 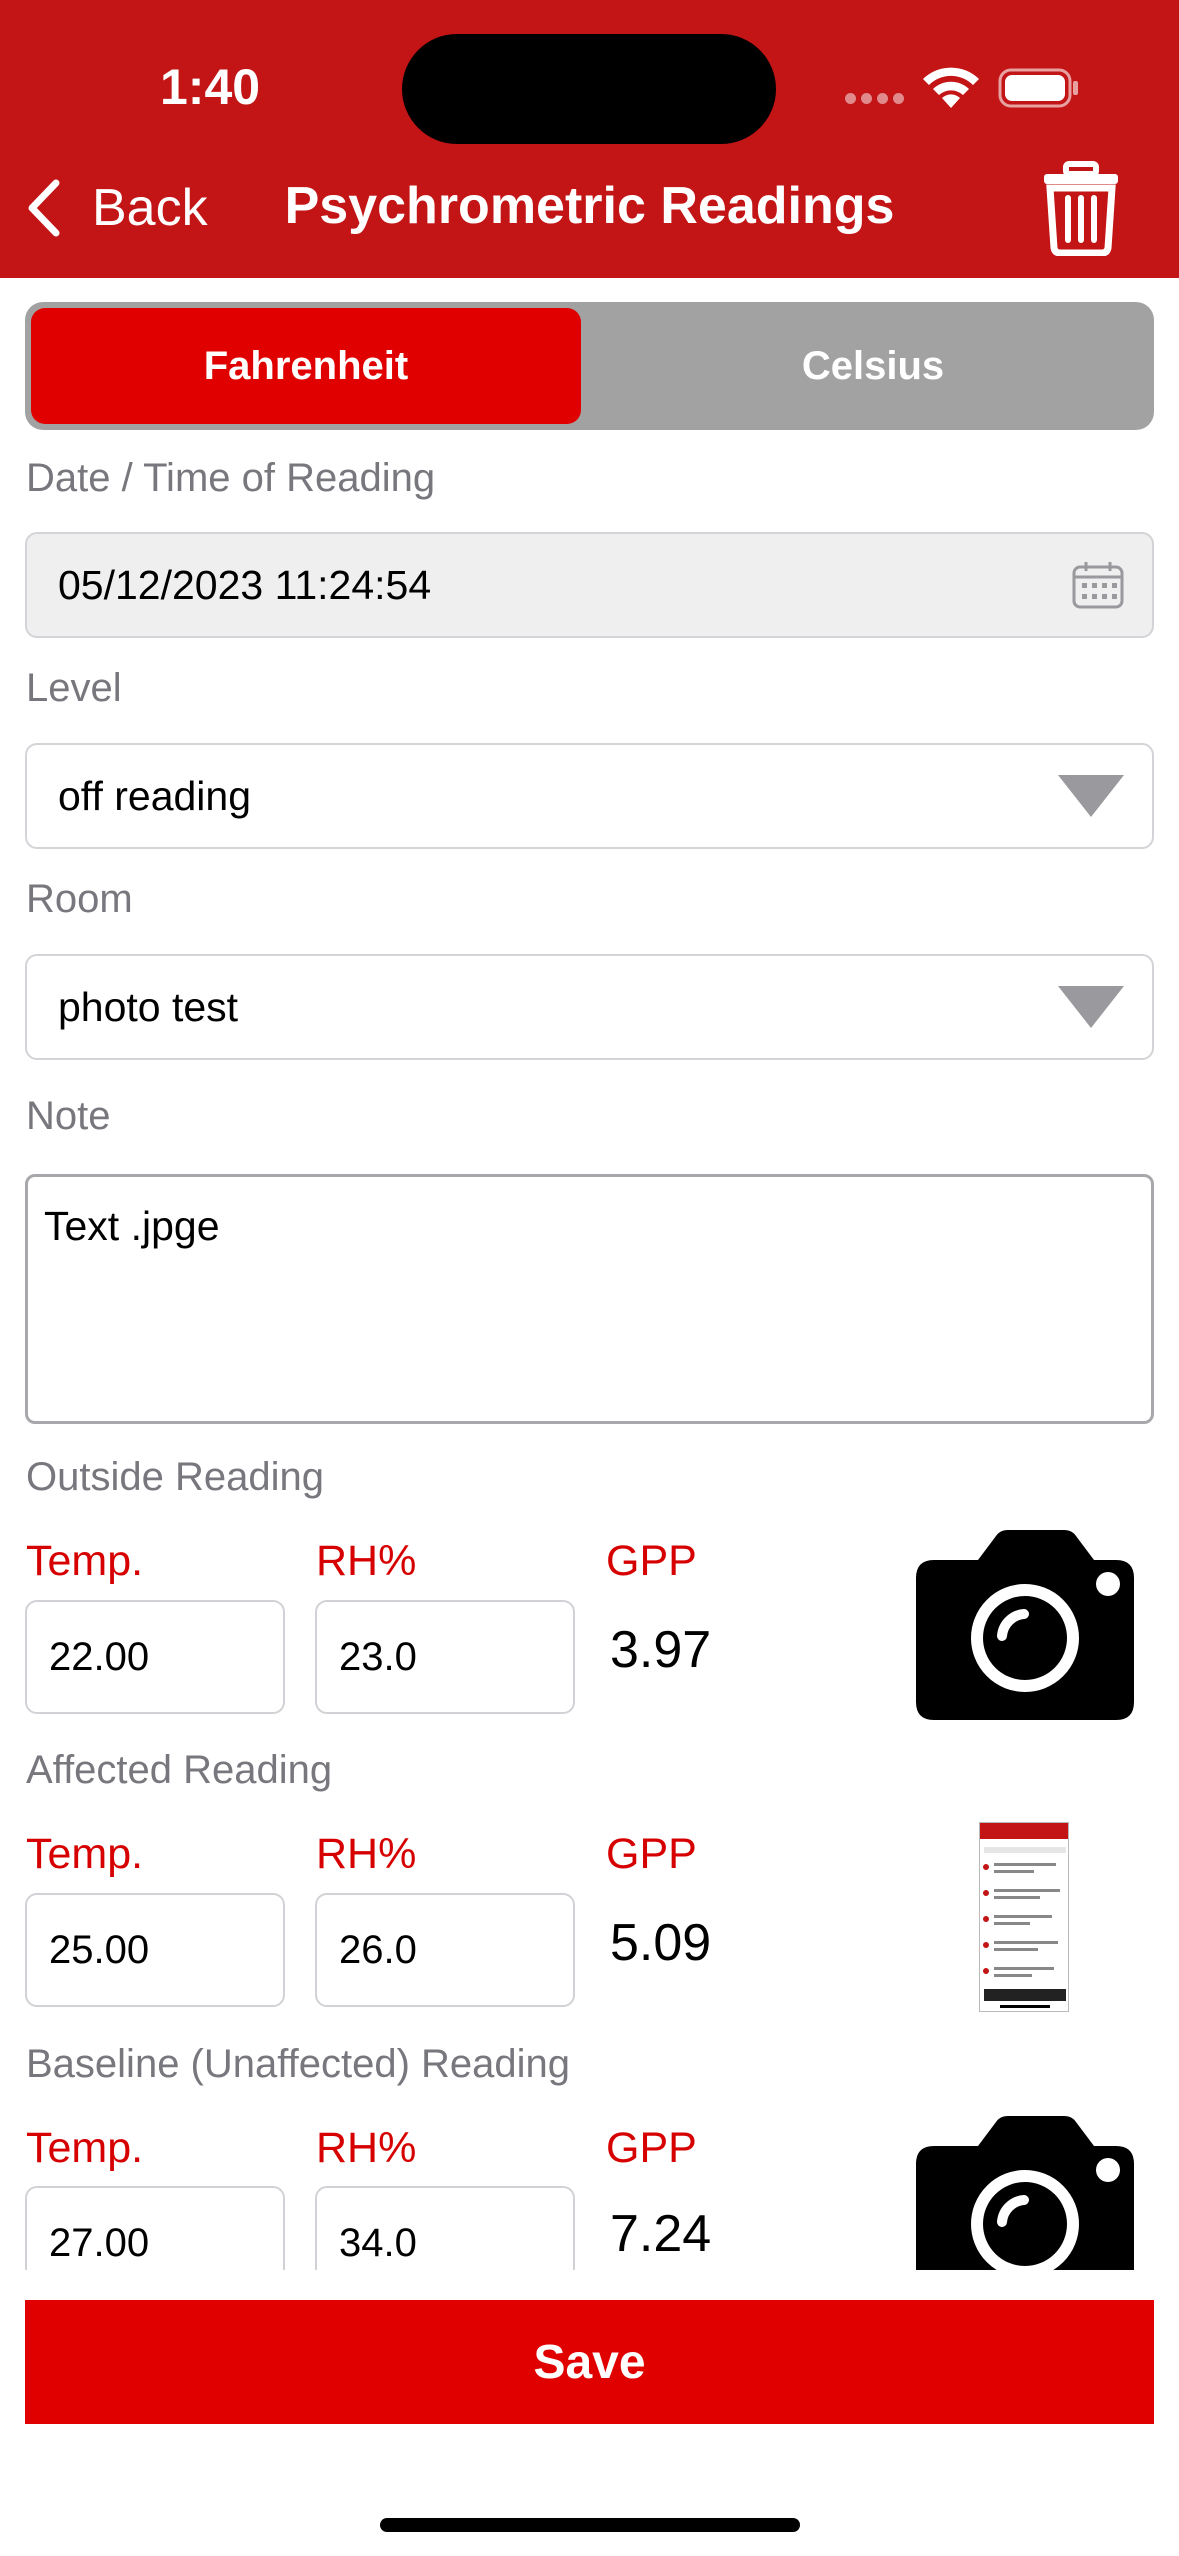 What do you see at coordinates (366, 1561) in the screenshot?
I see `outside-rh-label: RH%` at bounding box center [366, 1561].